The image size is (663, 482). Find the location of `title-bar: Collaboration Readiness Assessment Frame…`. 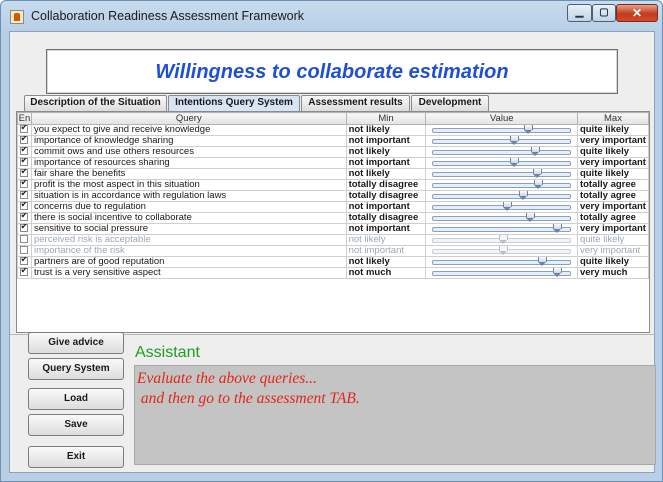

title-bar: Collaboration Readiness Assessment Frame… is located at coordinates (331, 17).